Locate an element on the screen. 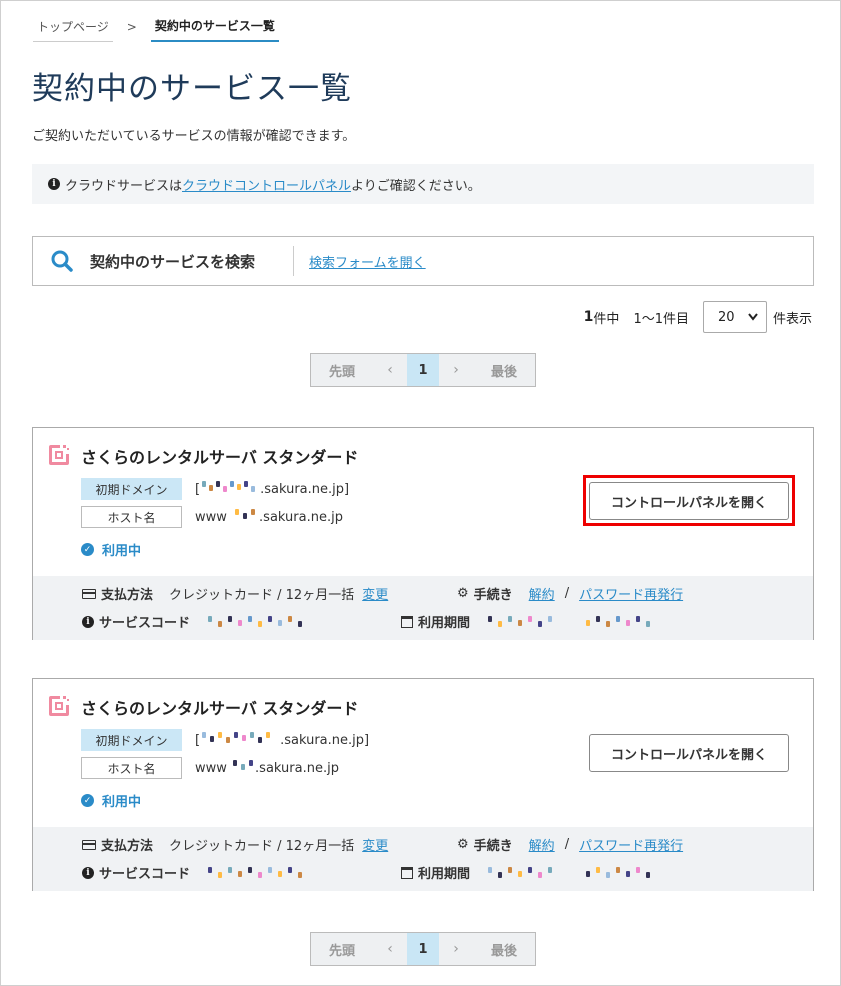 The image size is (841, 986). breadcrumb: トップページ > 契約中のサービス一覧 is located at coordinates (156, 26).